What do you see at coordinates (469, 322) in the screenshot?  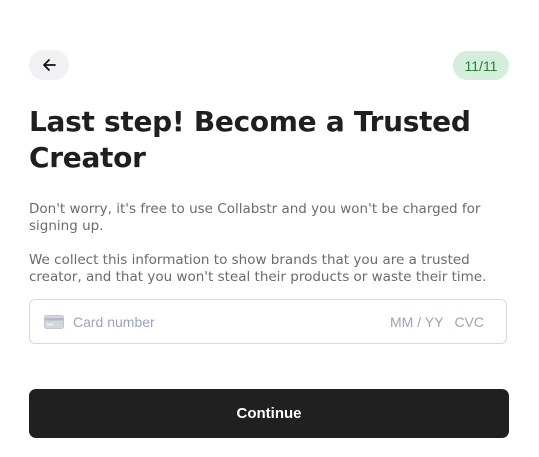 I see `card-cvc-input: CVC` at bounding box center [469, 322].